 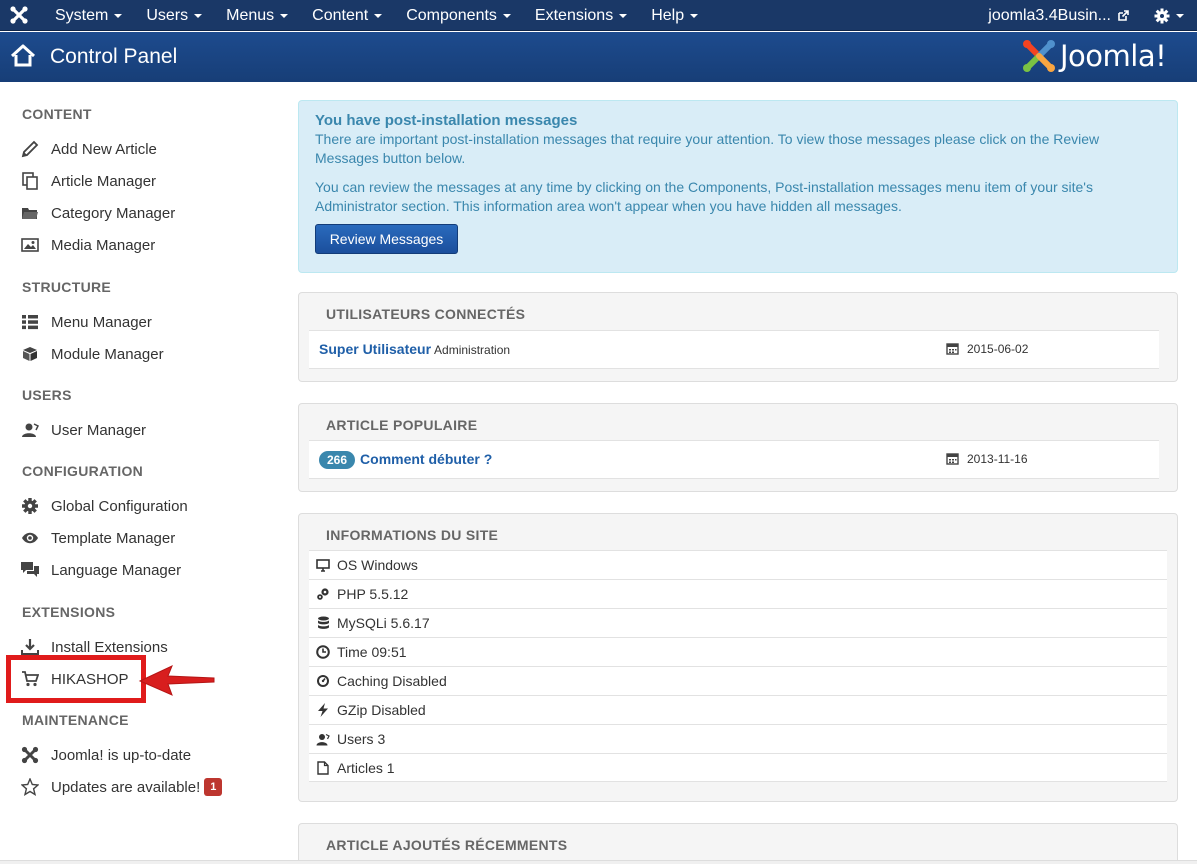 I want to click on menu-label: Content, so click(x=340, y=15).